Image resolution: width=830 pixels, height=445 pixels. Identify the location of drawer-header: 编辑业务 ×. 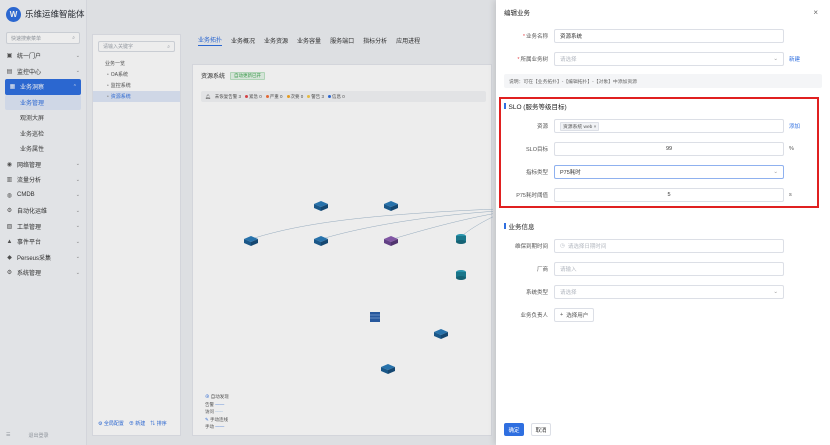
(663, 12).